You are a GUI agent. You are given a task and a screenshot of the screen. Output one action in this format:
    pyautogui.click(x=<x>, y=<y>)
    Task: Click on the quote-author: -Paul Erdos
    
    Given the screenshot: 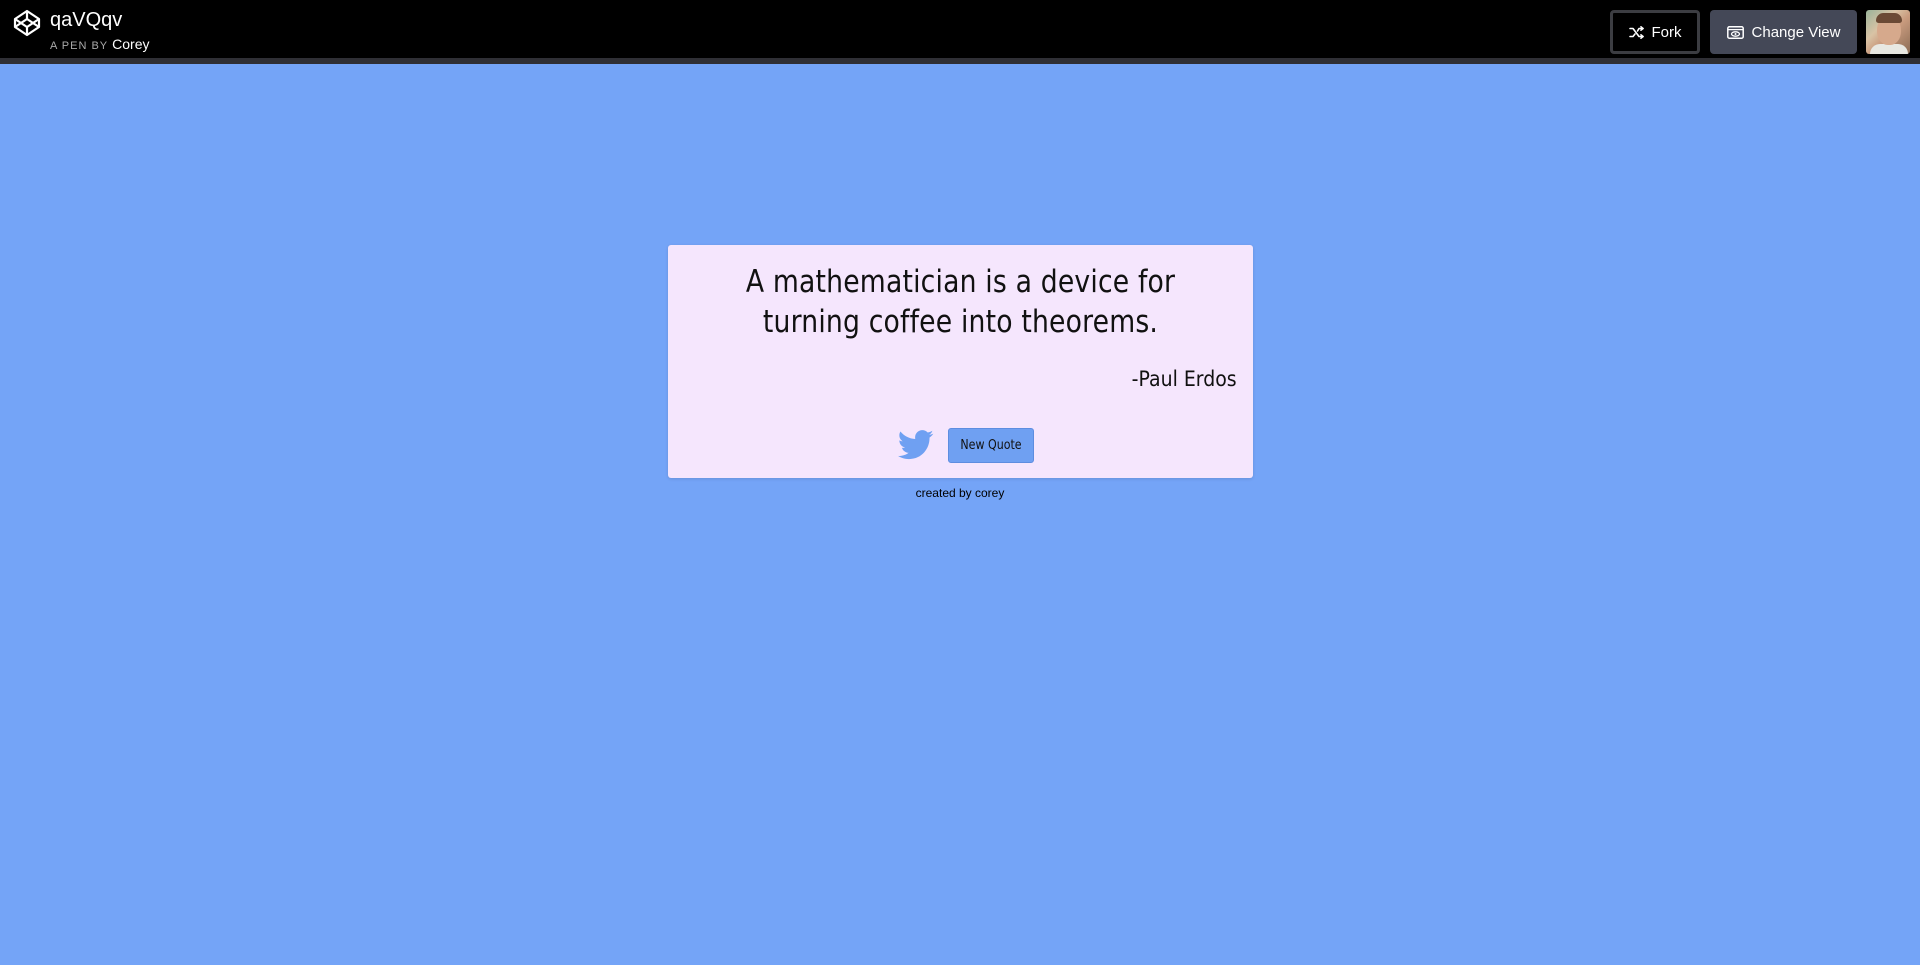 What is the action you would take?
    pyautogui.click(x=1184, y=379)
    